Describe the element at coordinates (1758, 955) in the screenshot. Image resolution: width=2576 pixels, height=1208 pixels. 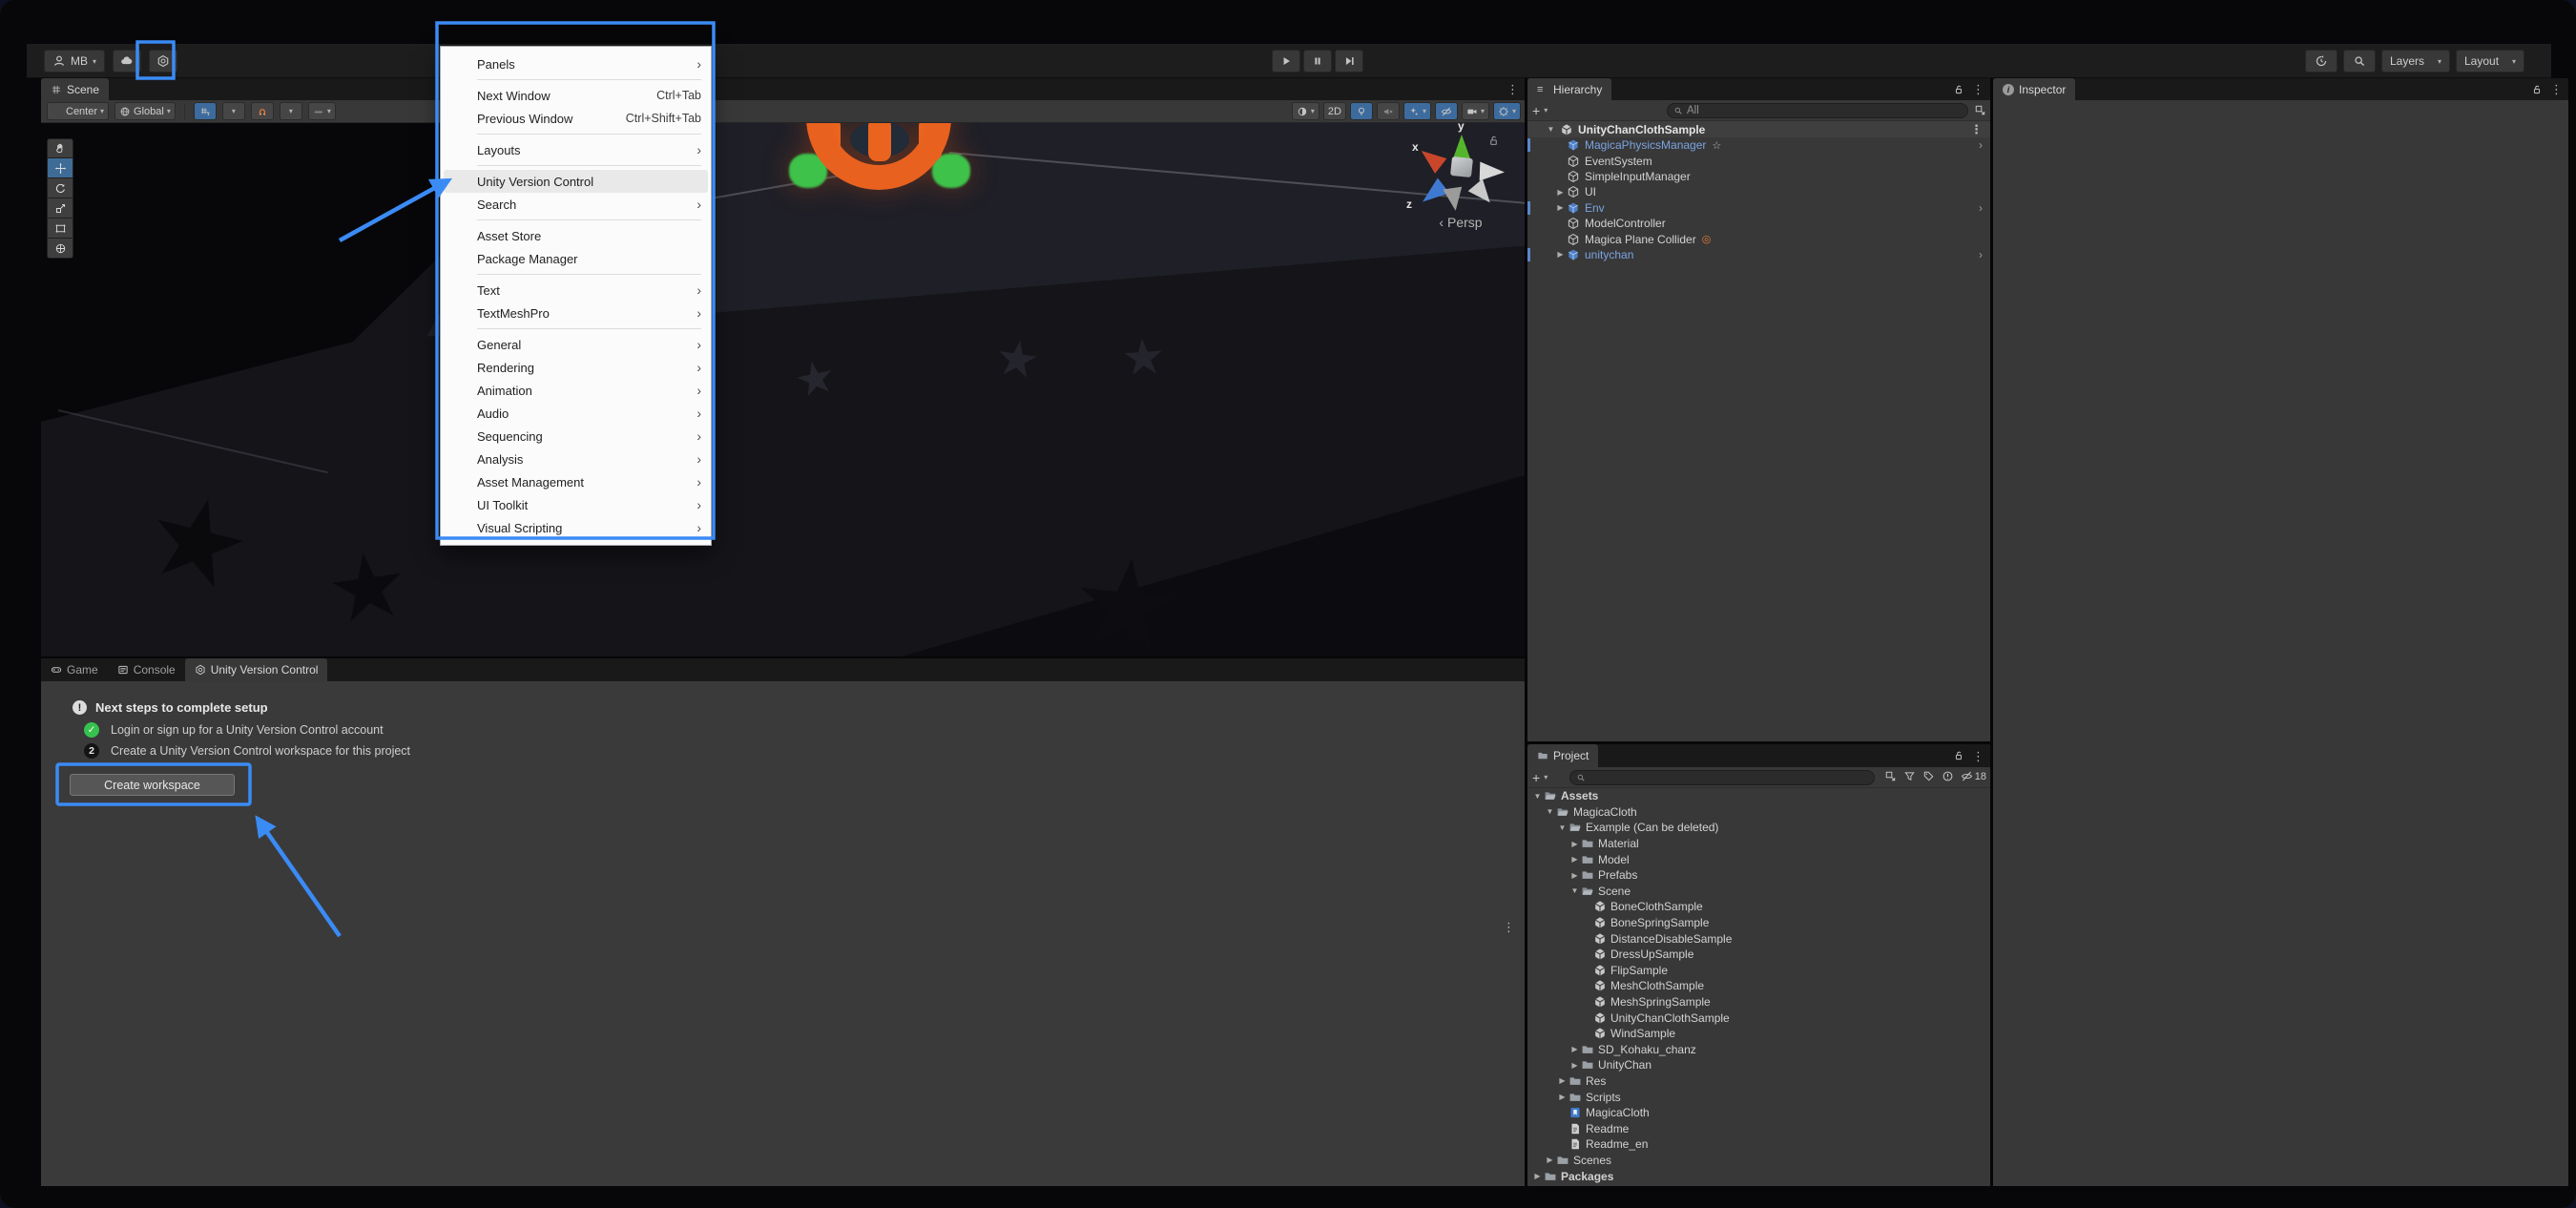
I see `project-tree-row: DressUpSample` at that location.